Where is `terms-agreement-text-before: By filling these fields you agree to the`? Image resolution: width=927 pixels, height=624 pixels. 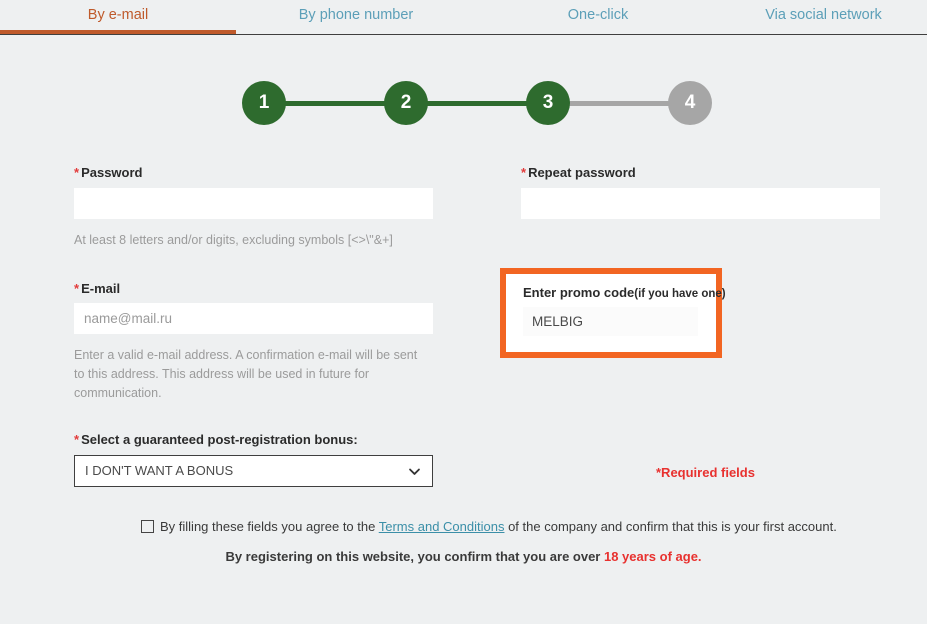
terms-agreement-text-before: By filling these fields you agree to the is located at coordinates (269, 526).